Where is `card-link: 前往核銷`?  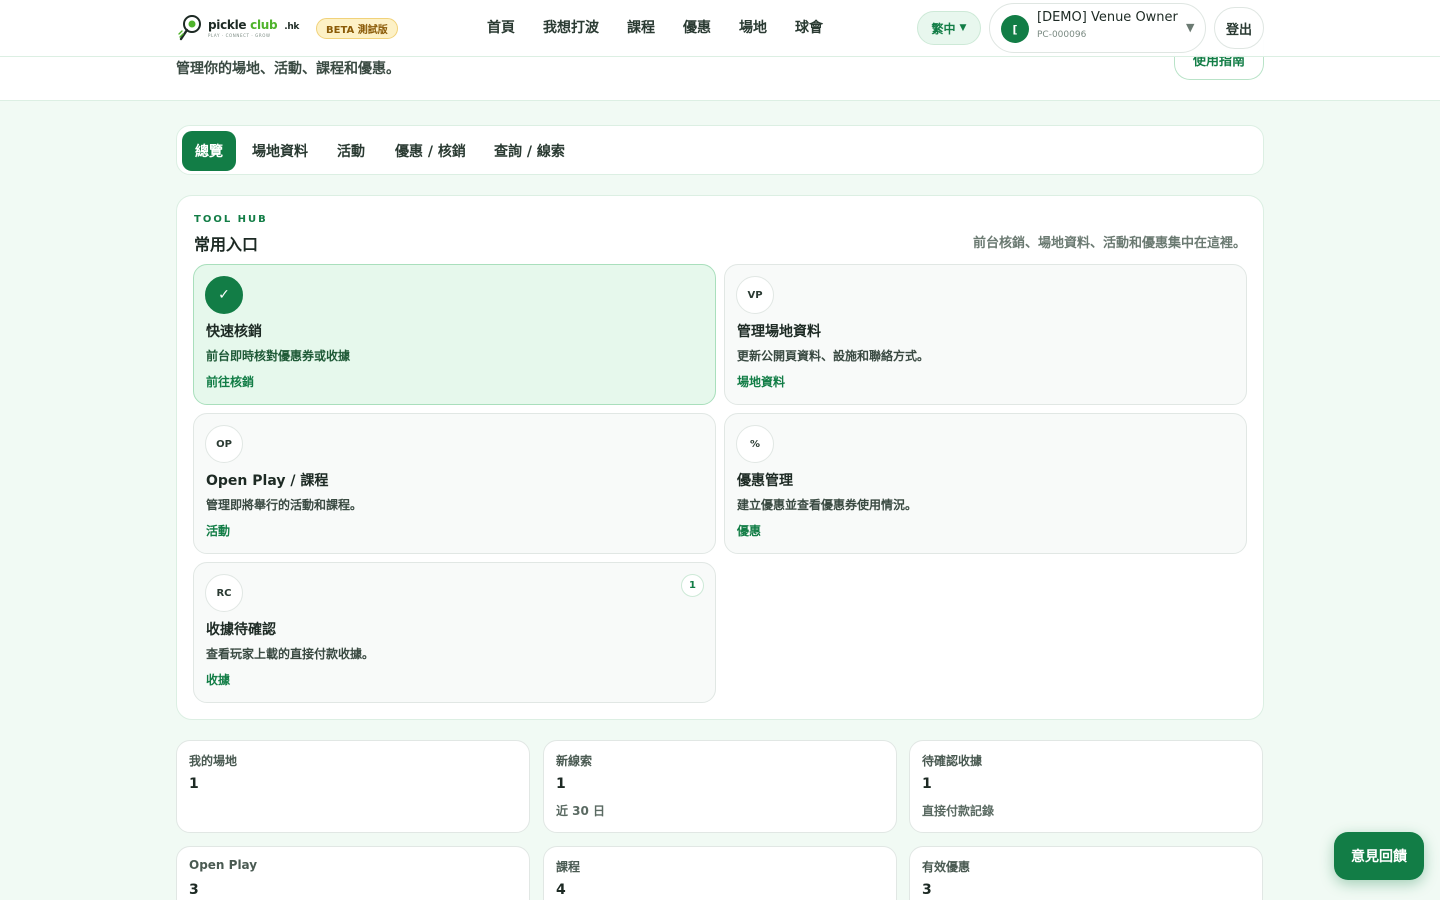 card-link: 前往核銷 is located at coordinates (230, 381).